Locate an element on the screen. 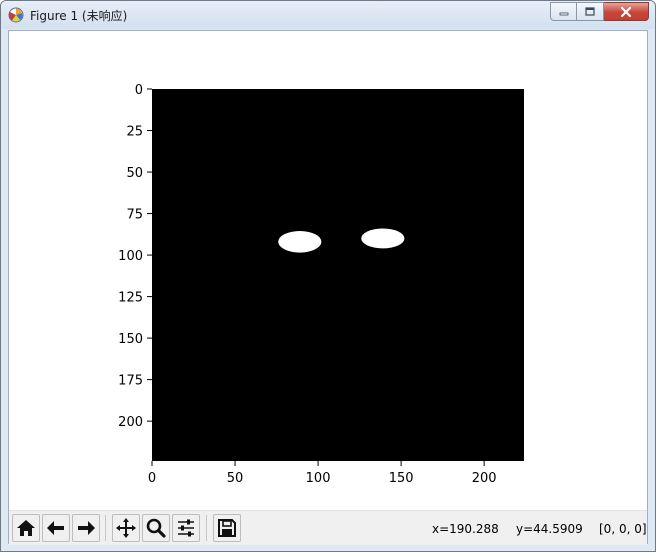 This screenshot has width=656, height=552. y-tick-label: 50 is located at coordinates (134, 173).